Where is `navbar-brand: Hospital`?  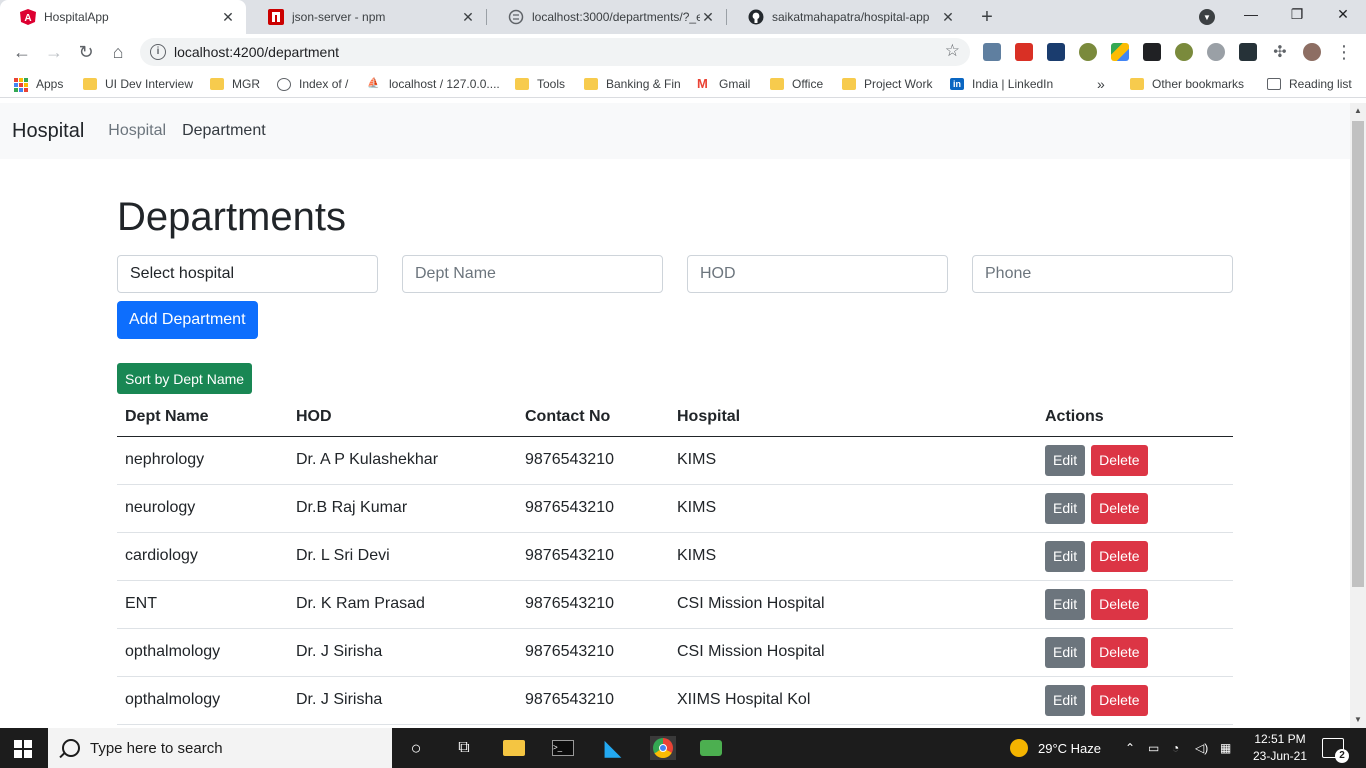
navbar-brand: Hospital is located at coordinates (48, 131).